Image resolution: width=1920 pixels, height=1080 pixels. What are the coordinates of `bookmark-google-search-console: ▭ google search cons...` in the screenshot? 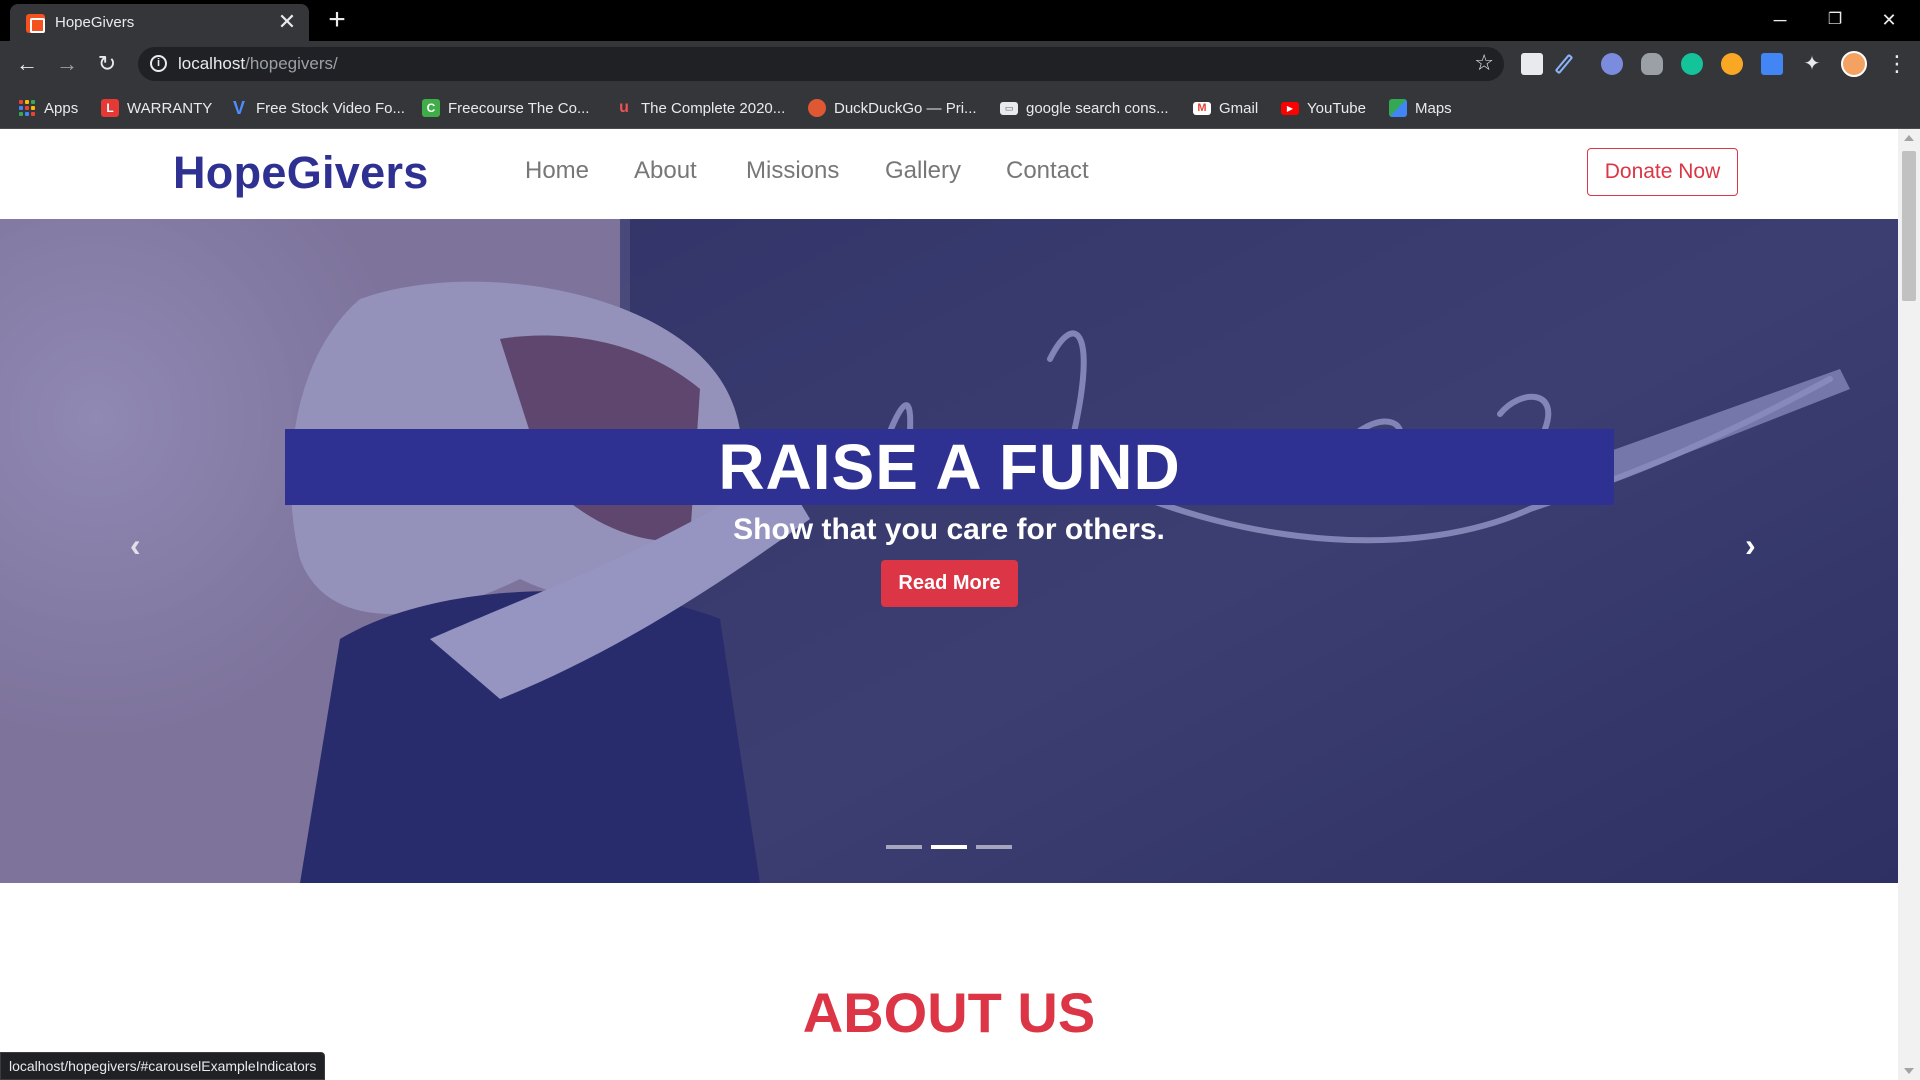 It's located at (1084, 108).